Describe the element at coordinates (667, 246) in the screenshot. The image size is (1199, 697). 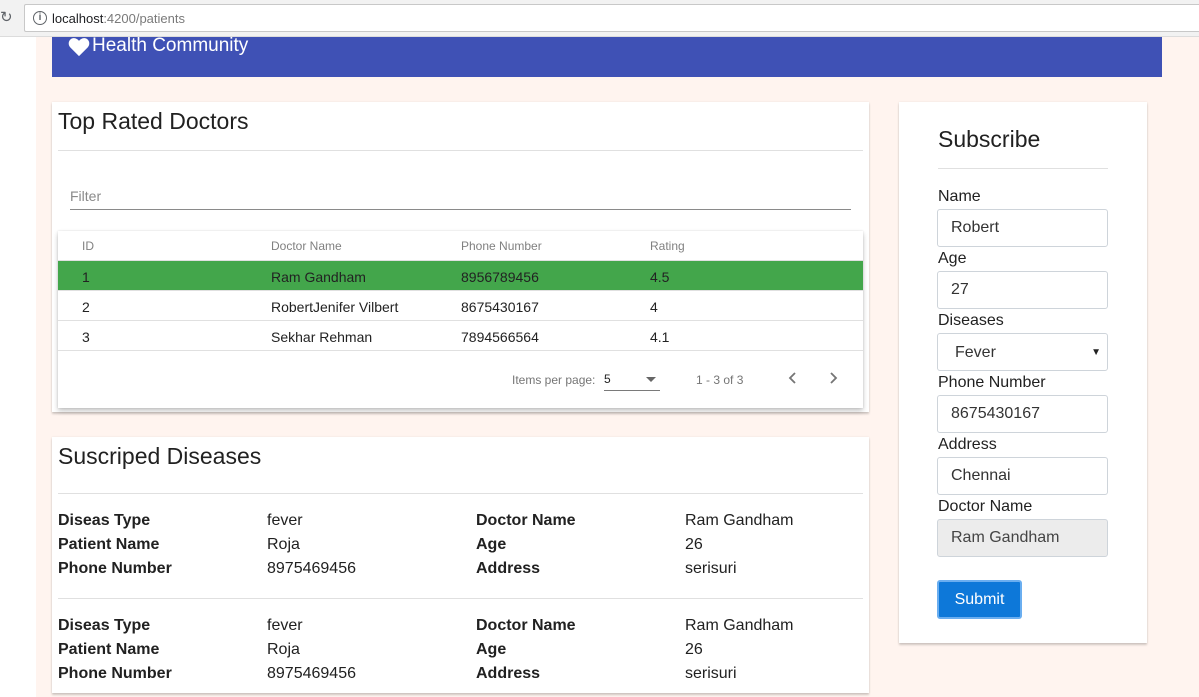
I see `column-header-rating: Rating` at that location.